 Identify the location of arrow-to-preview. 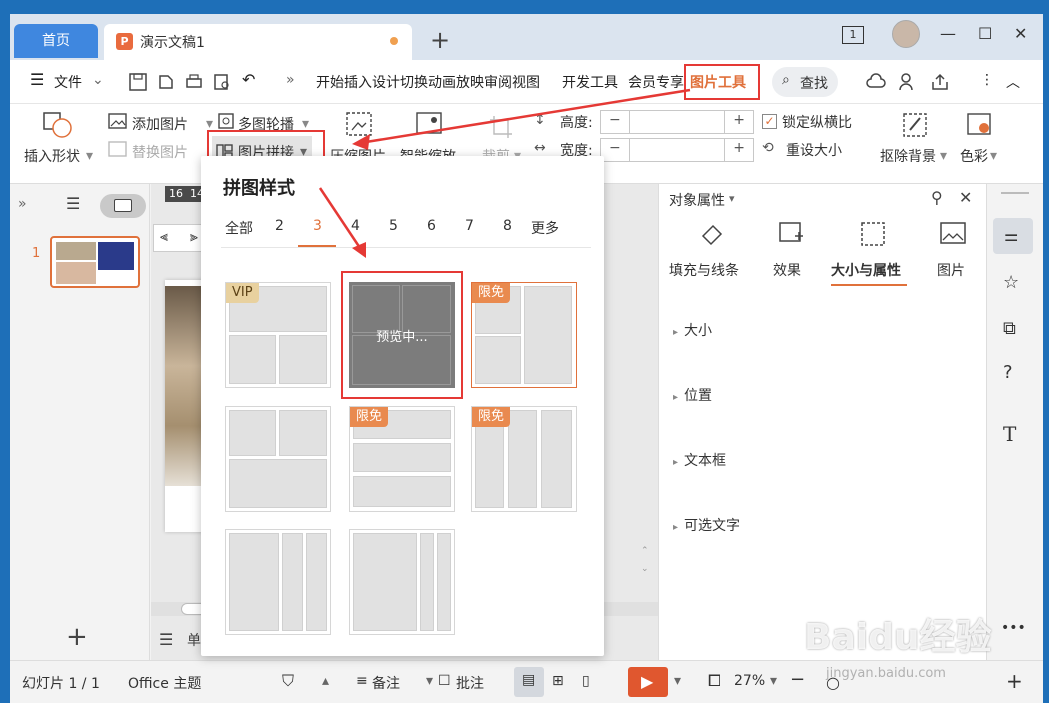
(340, 218).